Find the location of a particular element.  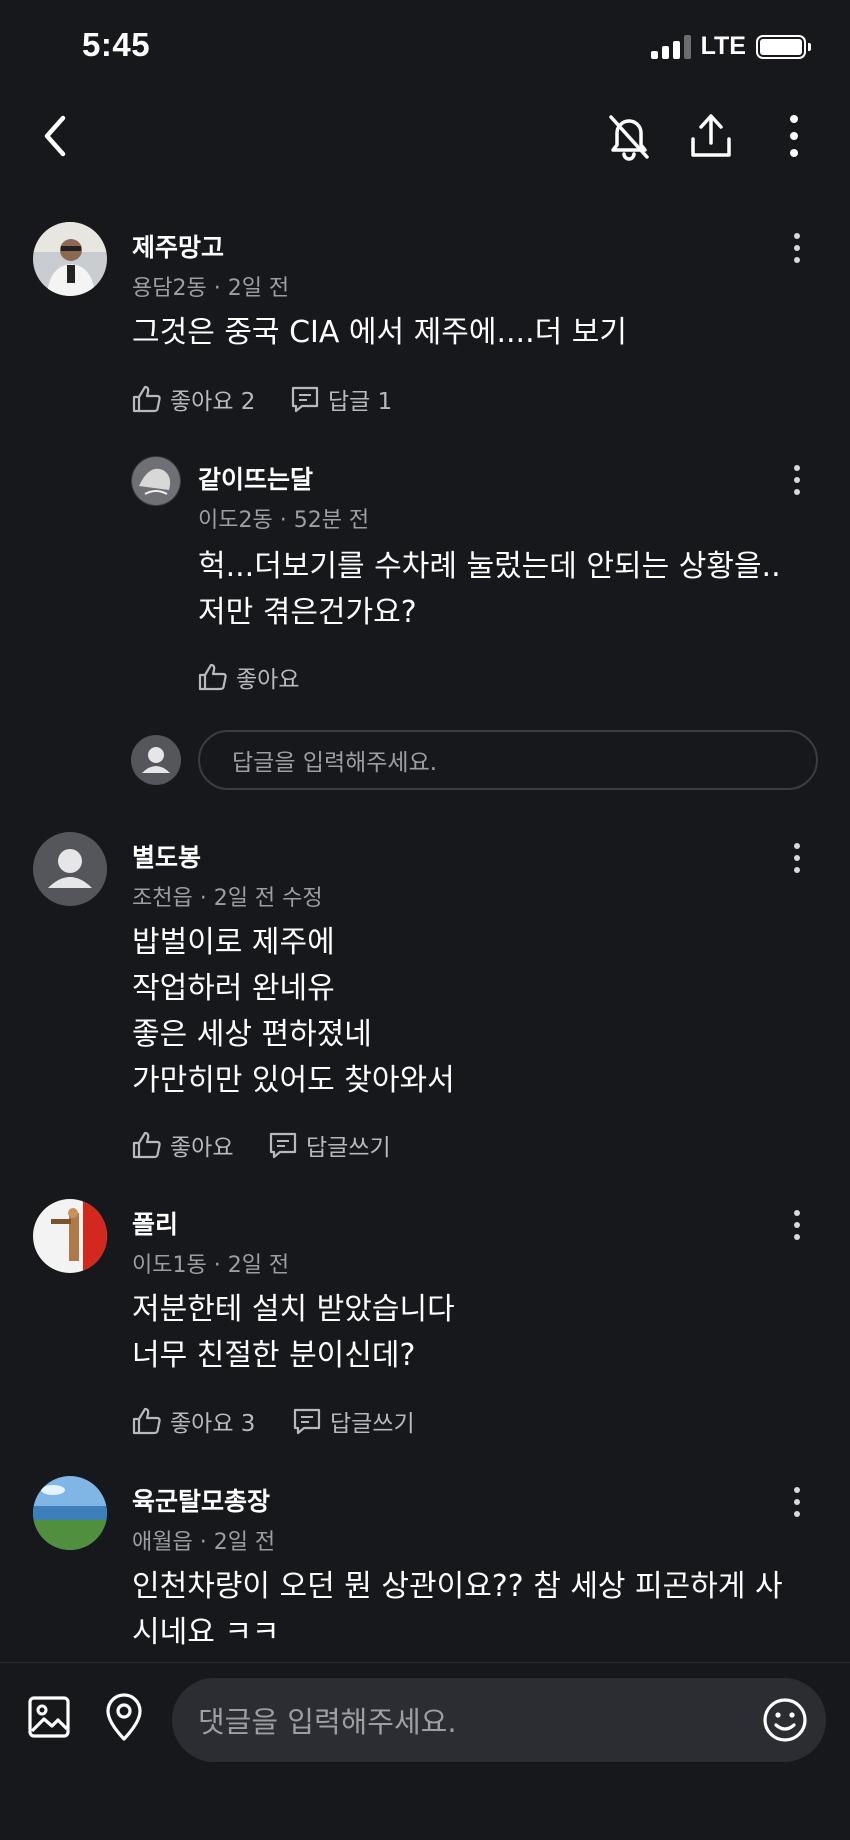

image-icon is located at coordinates (49, 1717).